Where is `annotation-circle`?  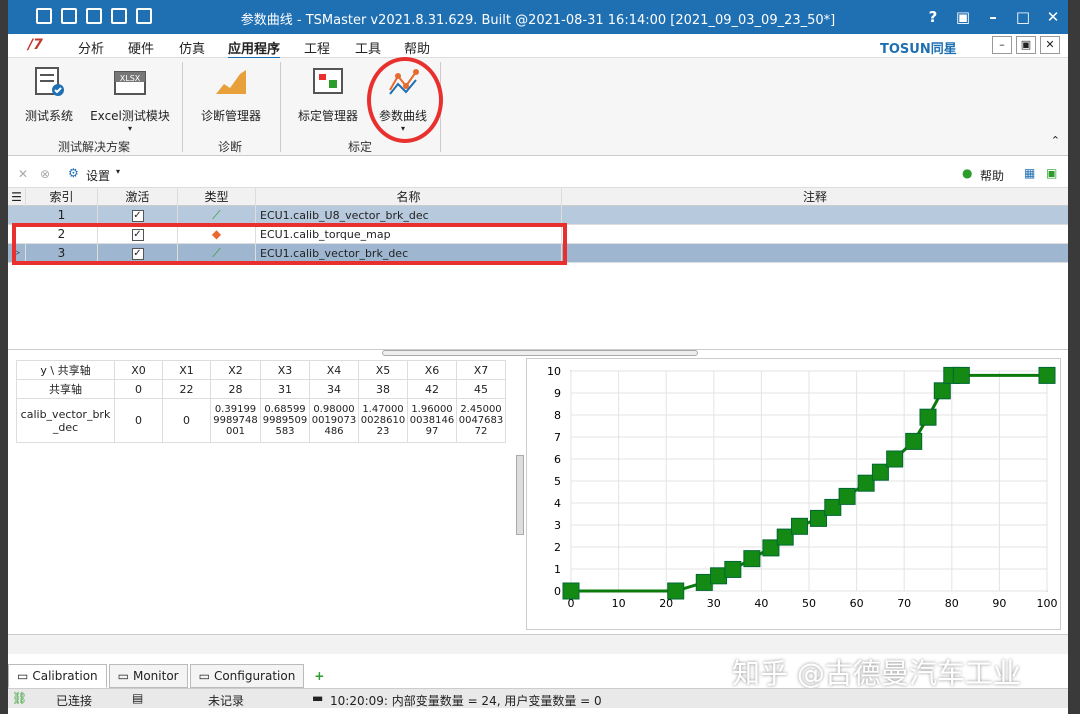
annotation-circle is located at coordinates (405, 100).